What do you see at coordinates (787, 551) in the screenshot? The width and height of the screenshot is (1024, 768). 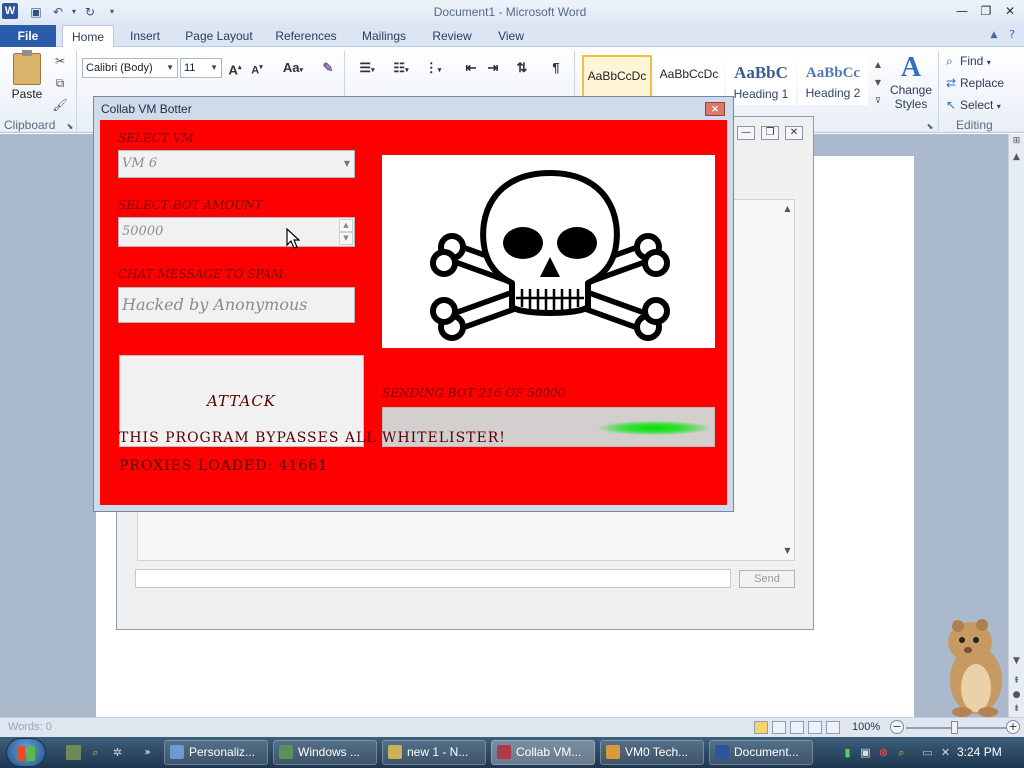 I see `chat-scroll-down-icon: ▼` at bounding box center [787, 551].